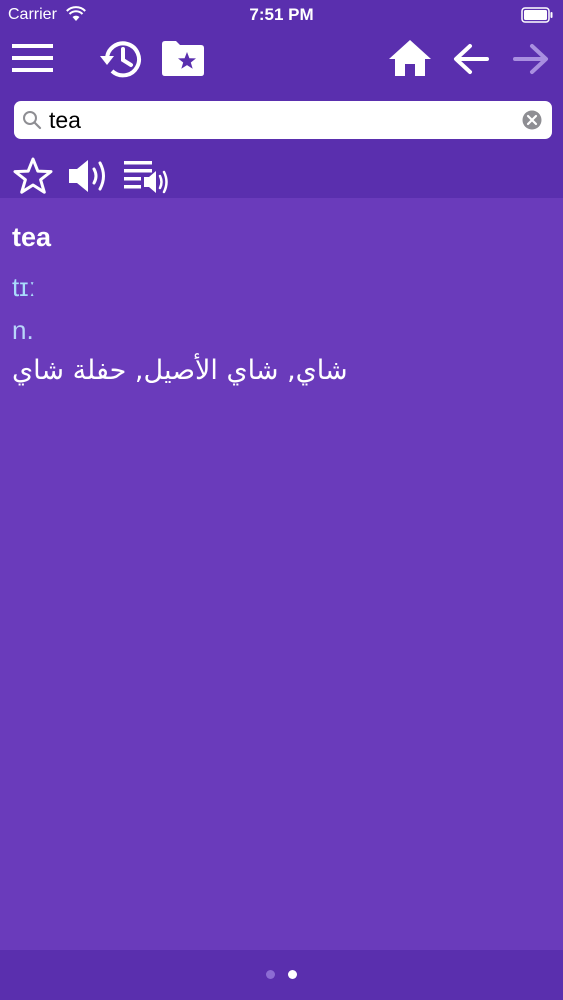 The image size is (563, 1000). I want to click on page-indicator-bar, so click(281, 975).